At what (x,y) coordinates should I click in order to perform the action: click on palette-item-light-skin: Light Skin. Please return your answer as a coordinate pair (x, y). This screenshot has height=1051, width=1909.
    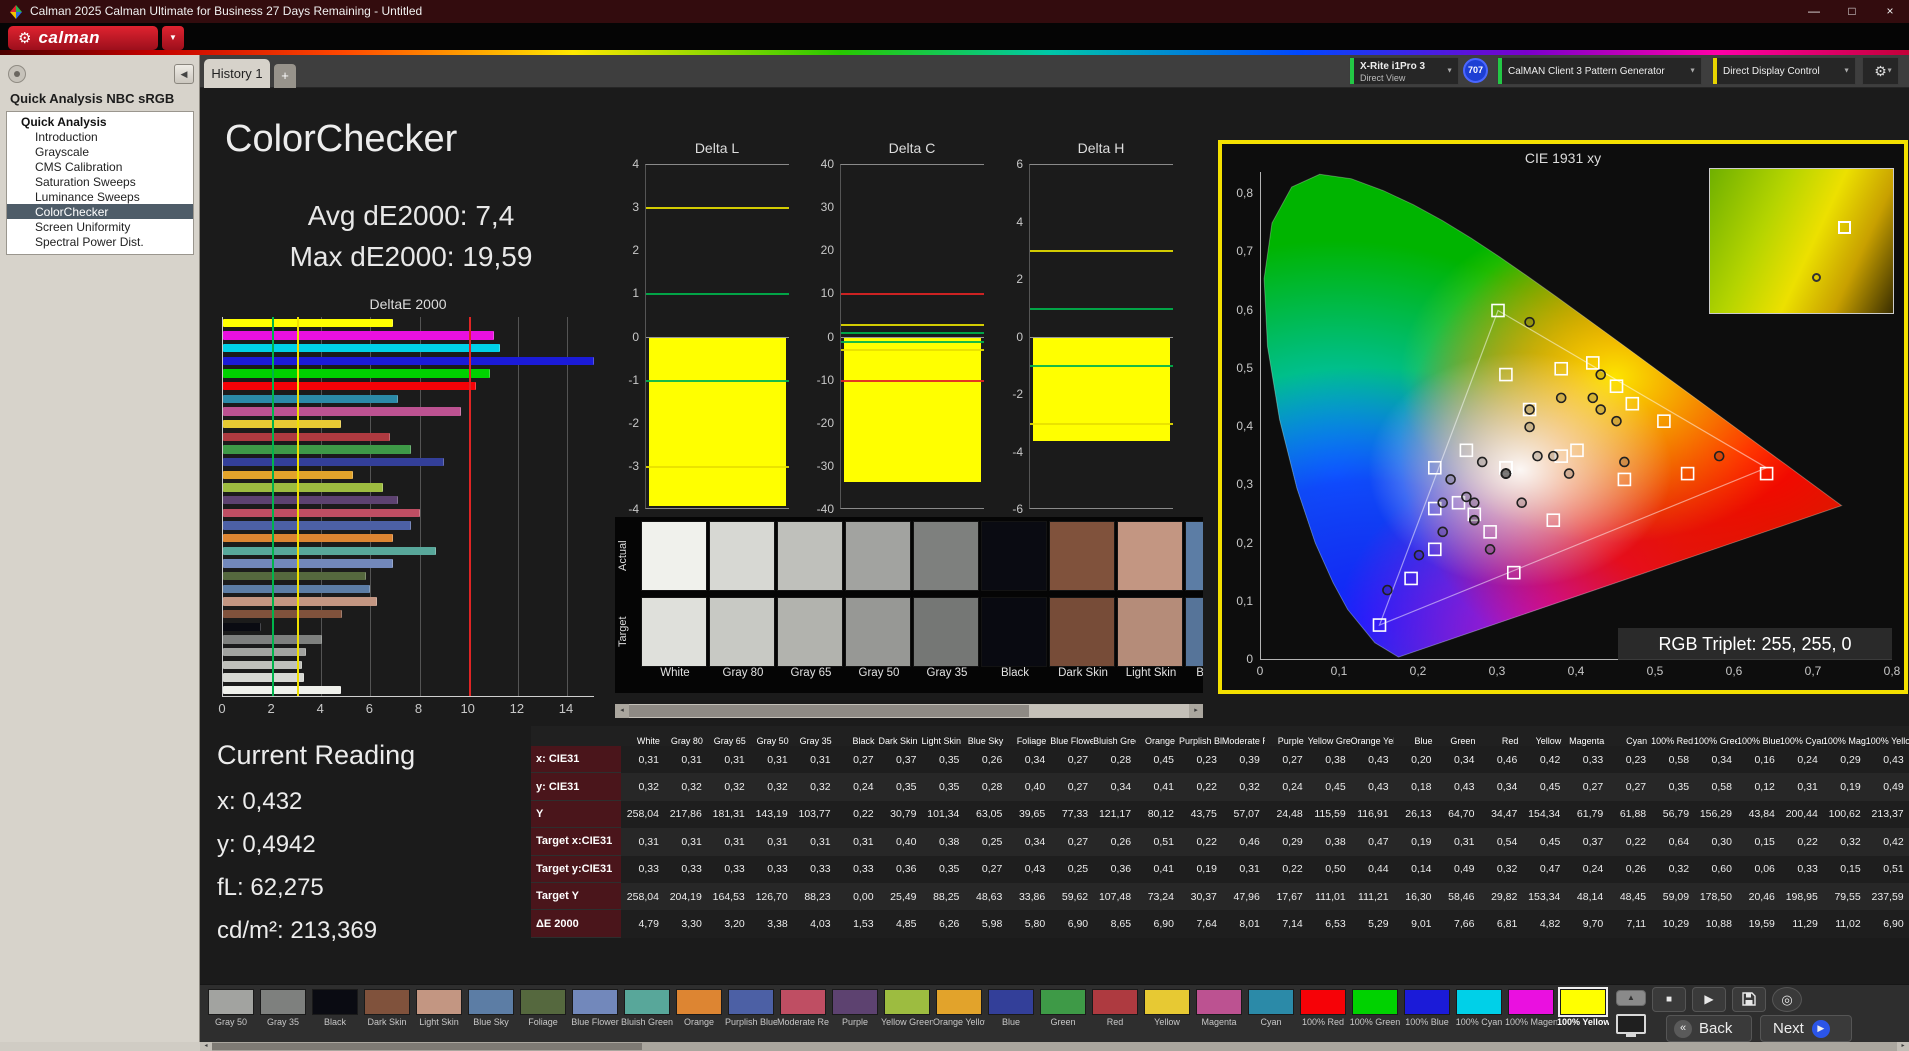
    Looking at the image, I should click on (439, 1008).